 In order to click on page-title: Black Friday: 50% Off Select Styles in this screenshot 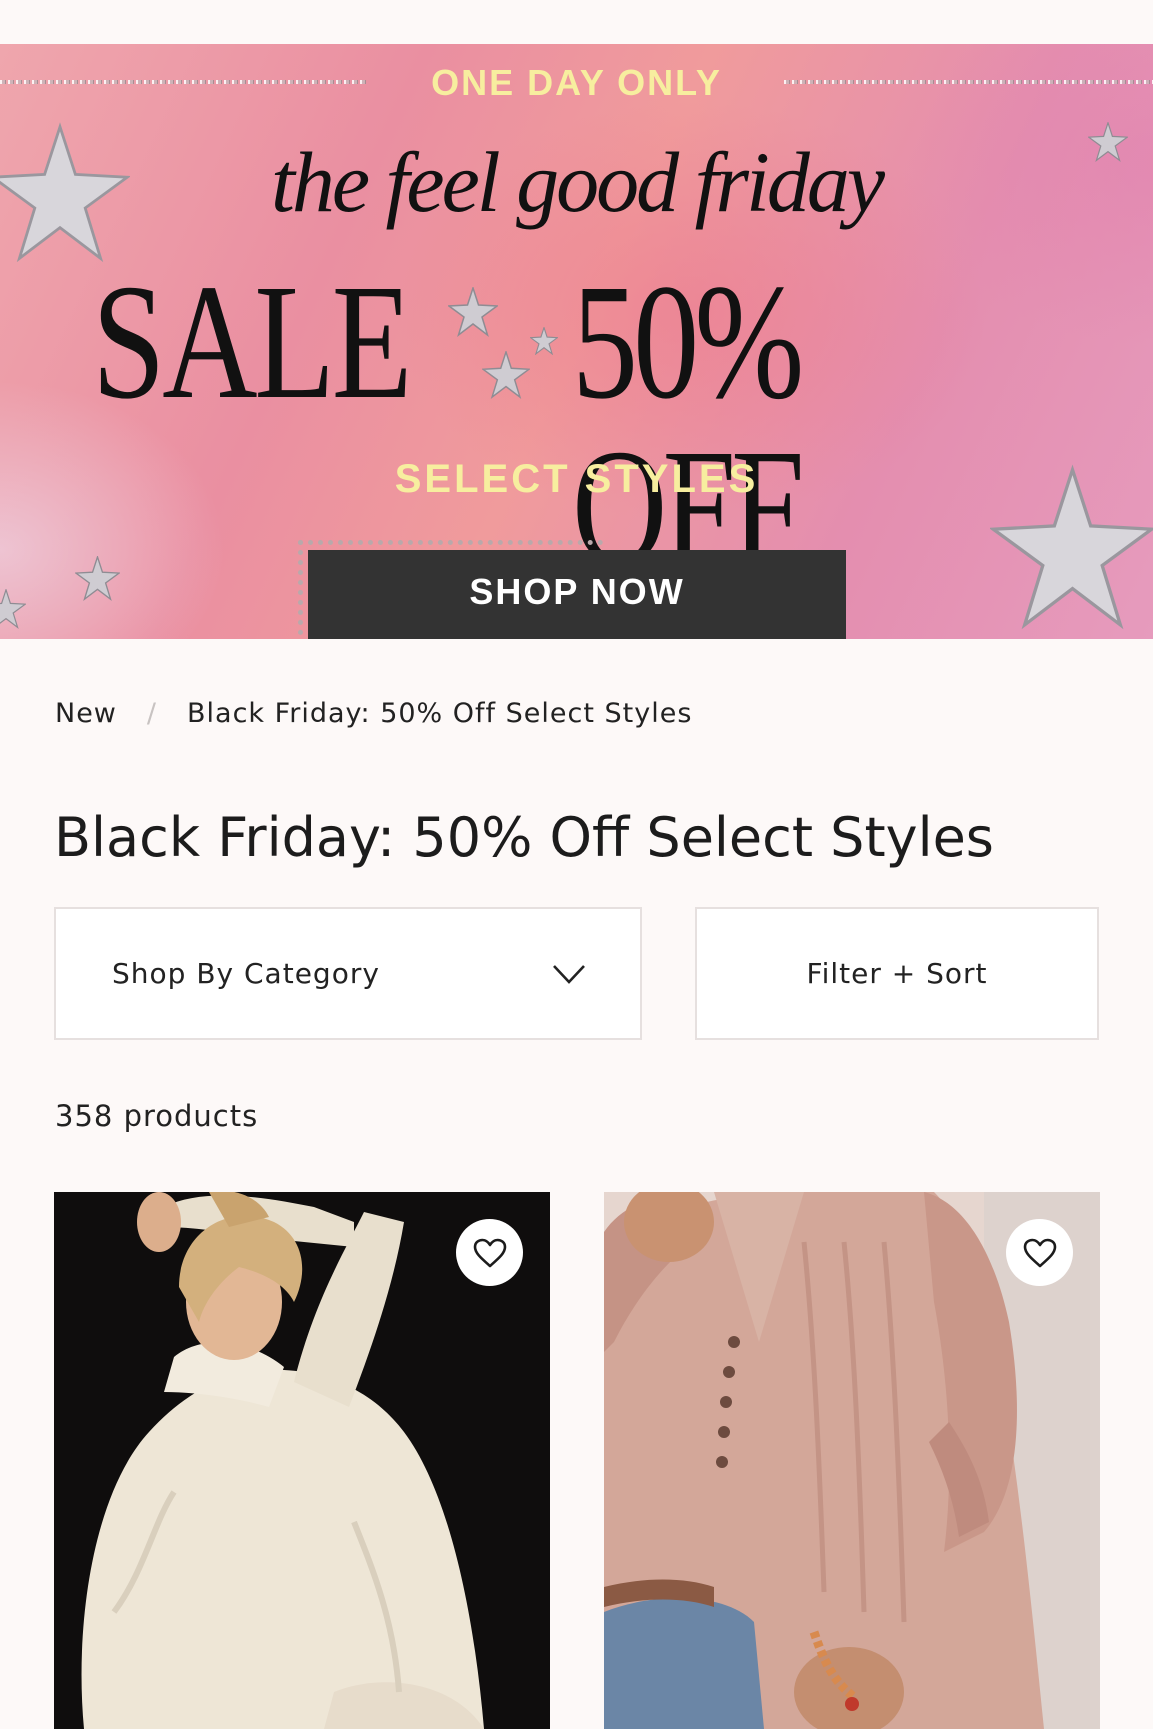, I will do `click(524, 837)`.